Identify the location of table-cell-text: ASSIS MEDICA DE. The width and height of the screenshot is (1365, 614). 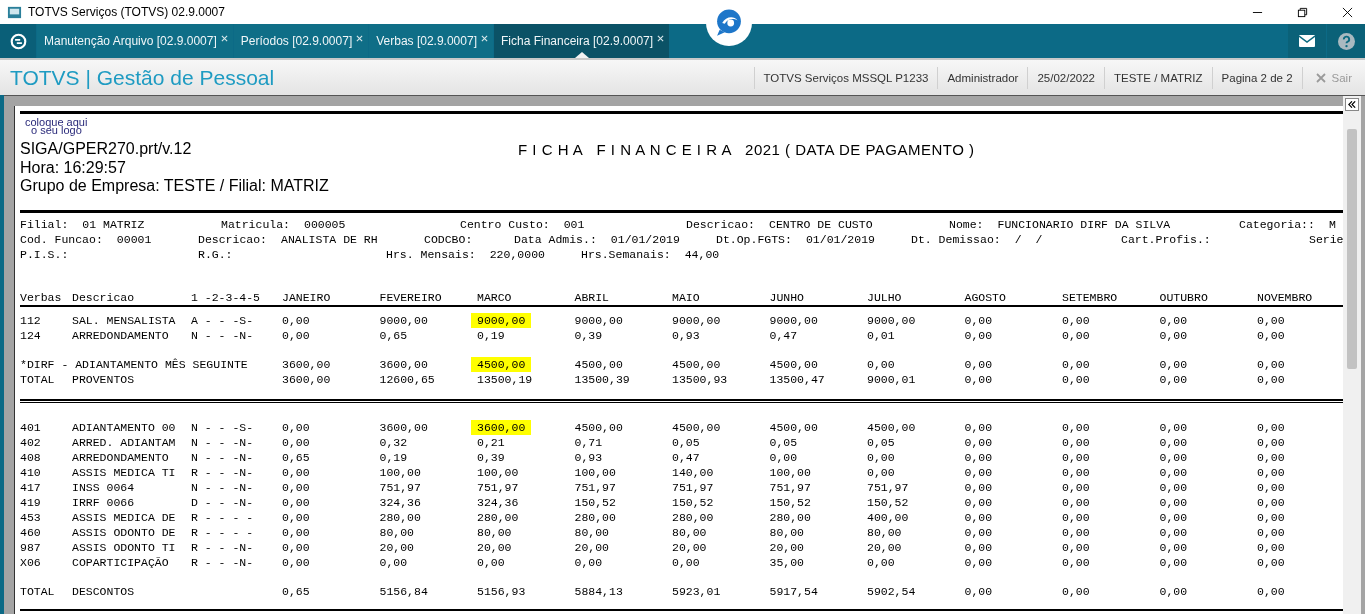
(124, 517).